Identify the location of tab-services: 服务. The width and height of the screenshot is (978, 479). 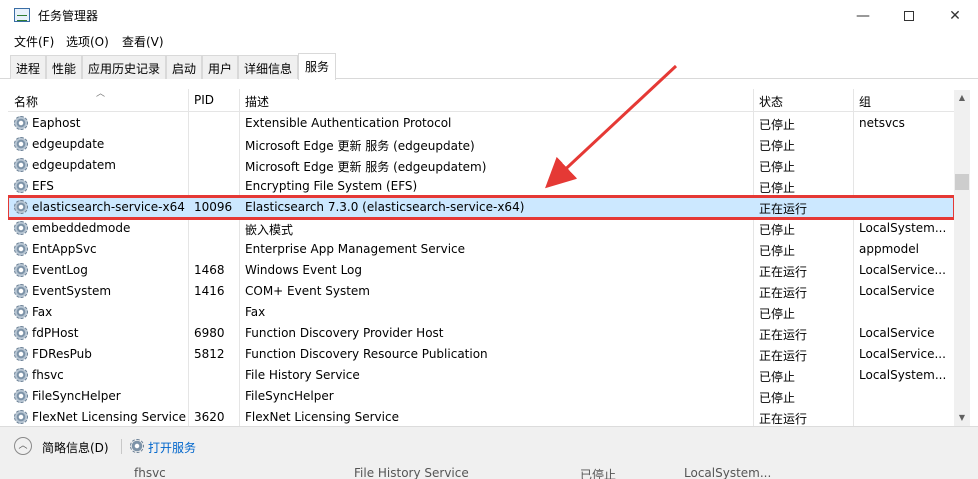
(317, 66).